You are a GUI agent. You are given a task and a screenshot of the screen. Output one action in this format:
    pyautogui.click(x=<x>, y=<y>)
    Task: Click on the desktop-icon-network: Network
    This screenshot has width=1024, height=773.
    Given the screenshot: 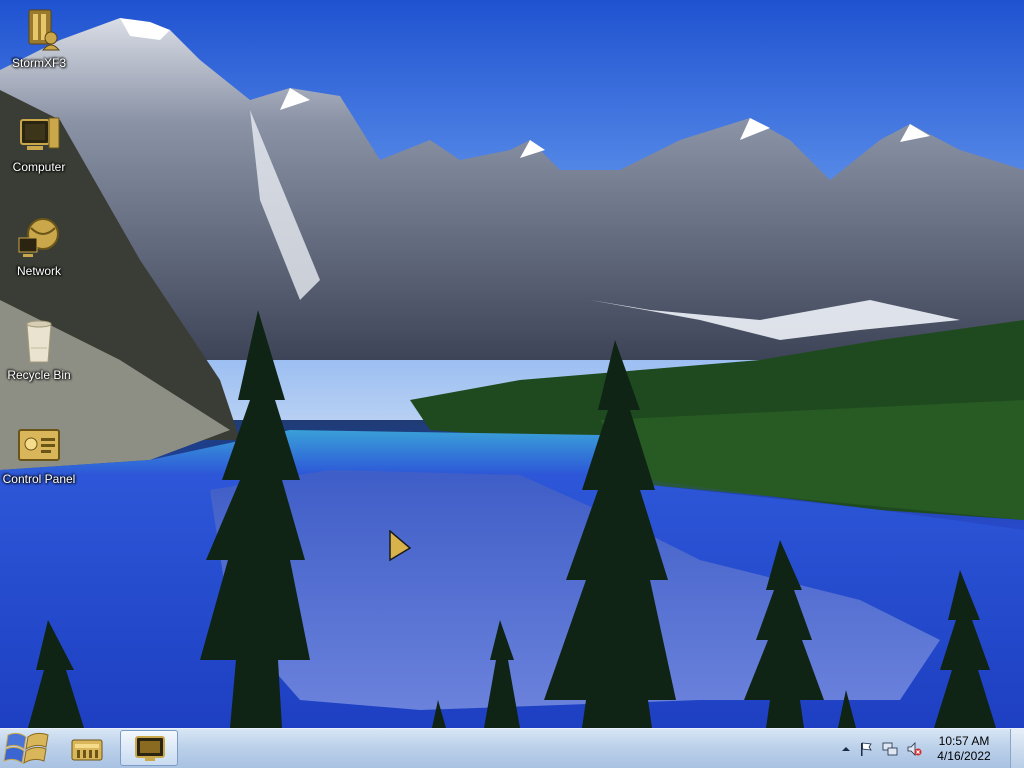 What is the action you would take?
    pyautogui.click(x=39, y=246)
    